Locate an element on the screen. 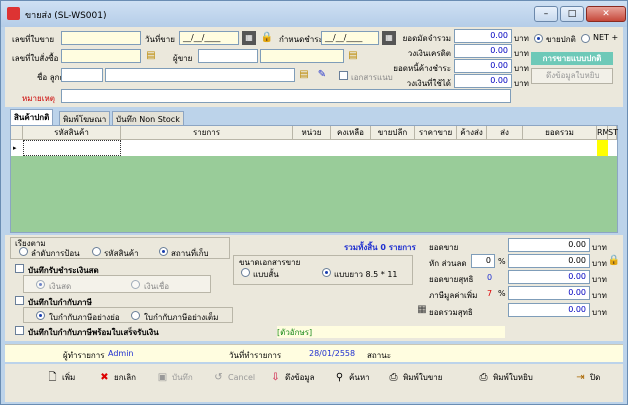 The image size is (628, 405). grid-header: ค้างส่ง is located at coordinates (472, 133).